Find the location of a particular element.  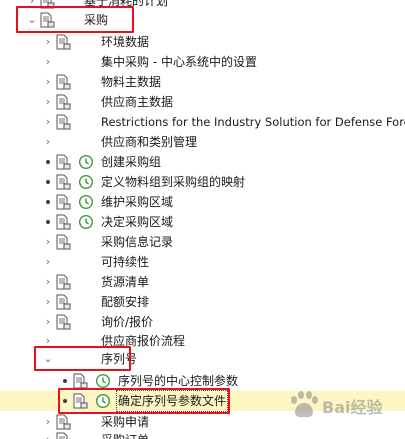

tree-node-label: 供应商和类别管理 is located at coordinates (149, 142).